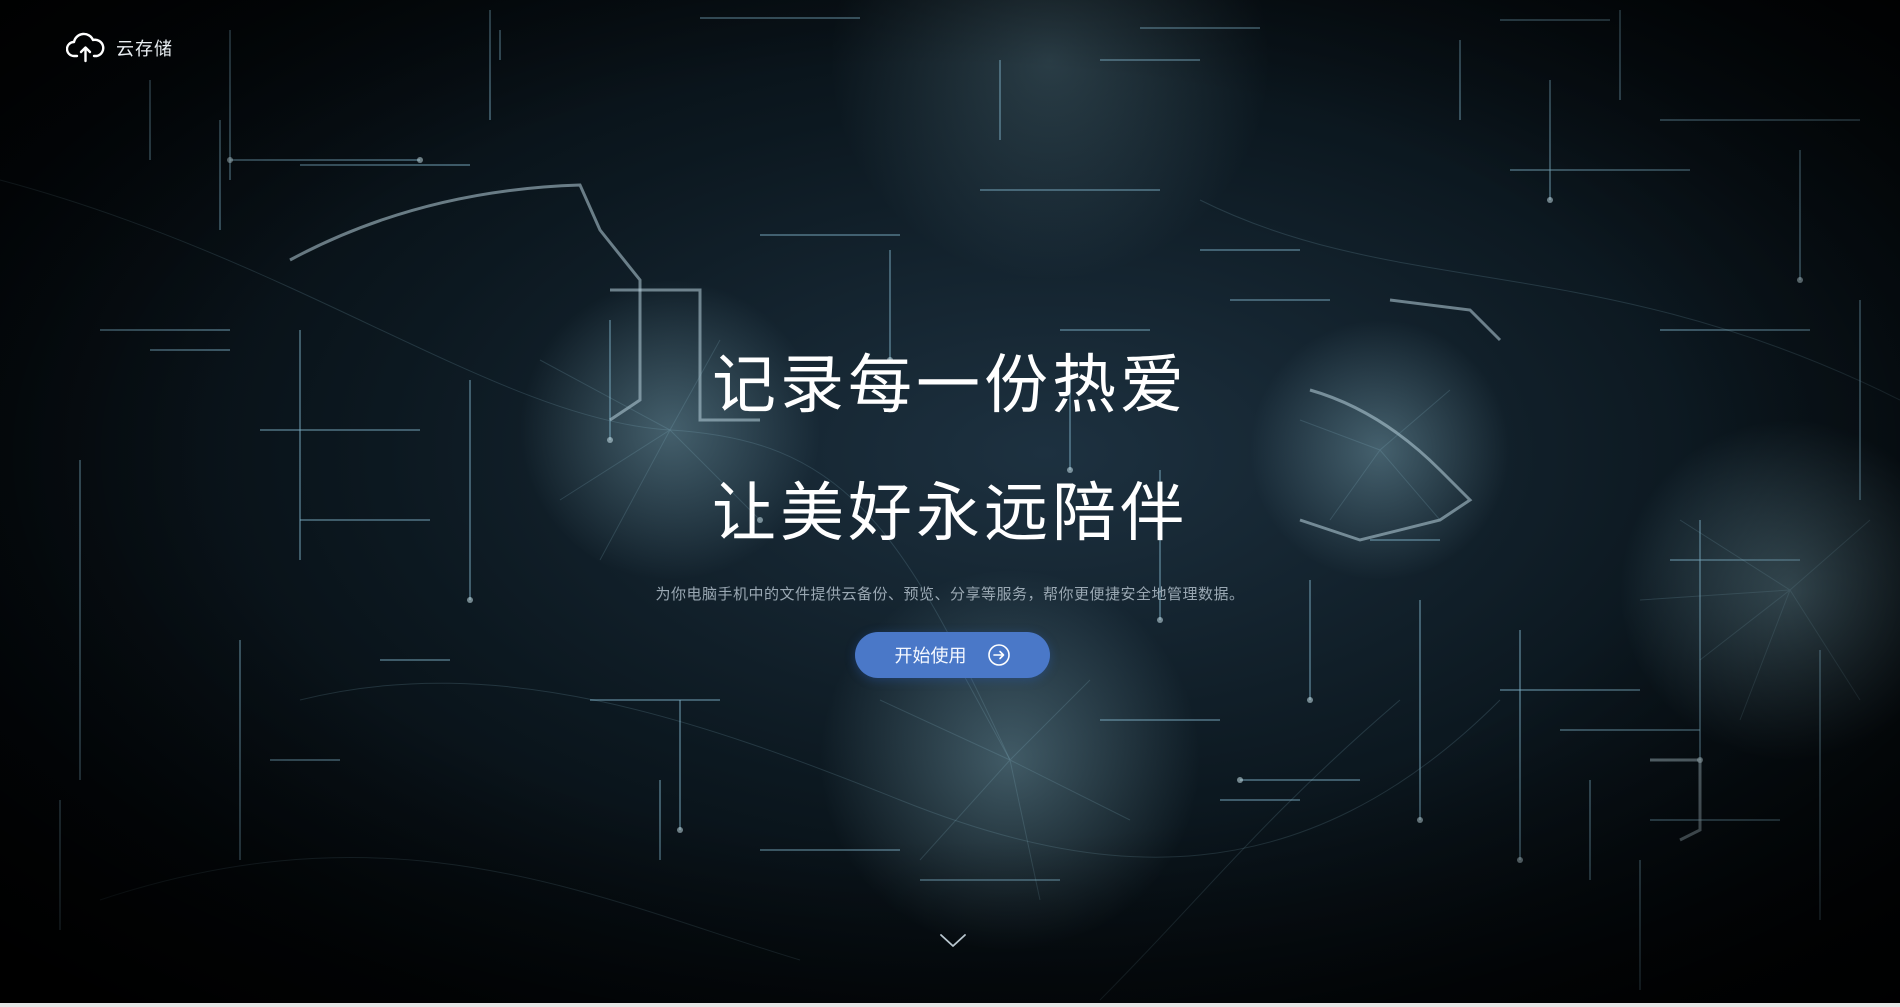 The image size is (1900, 1007). Describe the element at coordinates (950, 513) in the screenshot. I see `hero-title-line2: 让美好永远陪伴` at that location.